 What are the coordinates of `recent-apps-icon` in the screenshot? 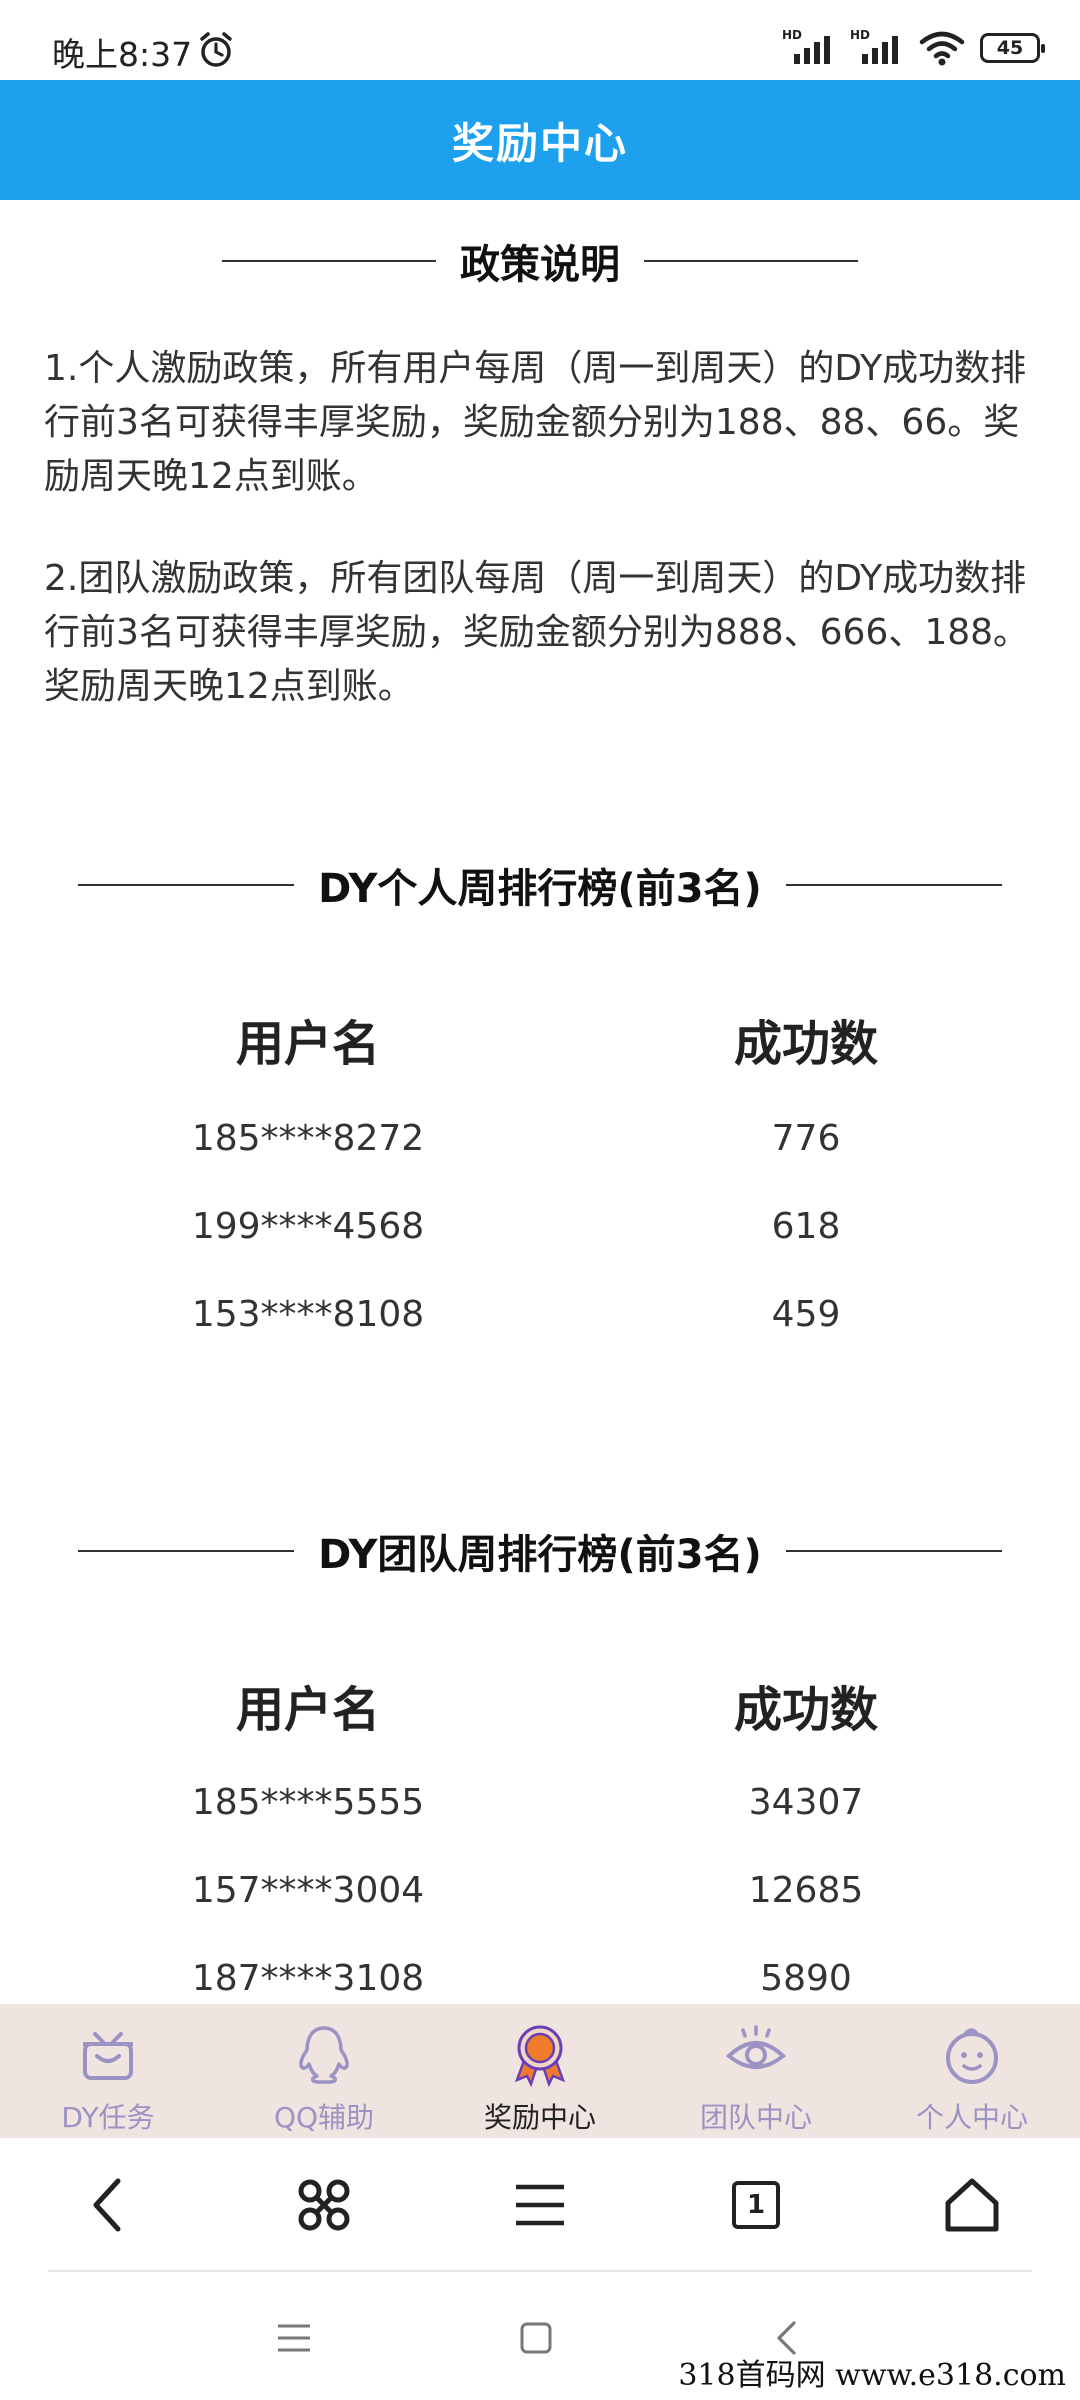 It's located at (294, 2338).